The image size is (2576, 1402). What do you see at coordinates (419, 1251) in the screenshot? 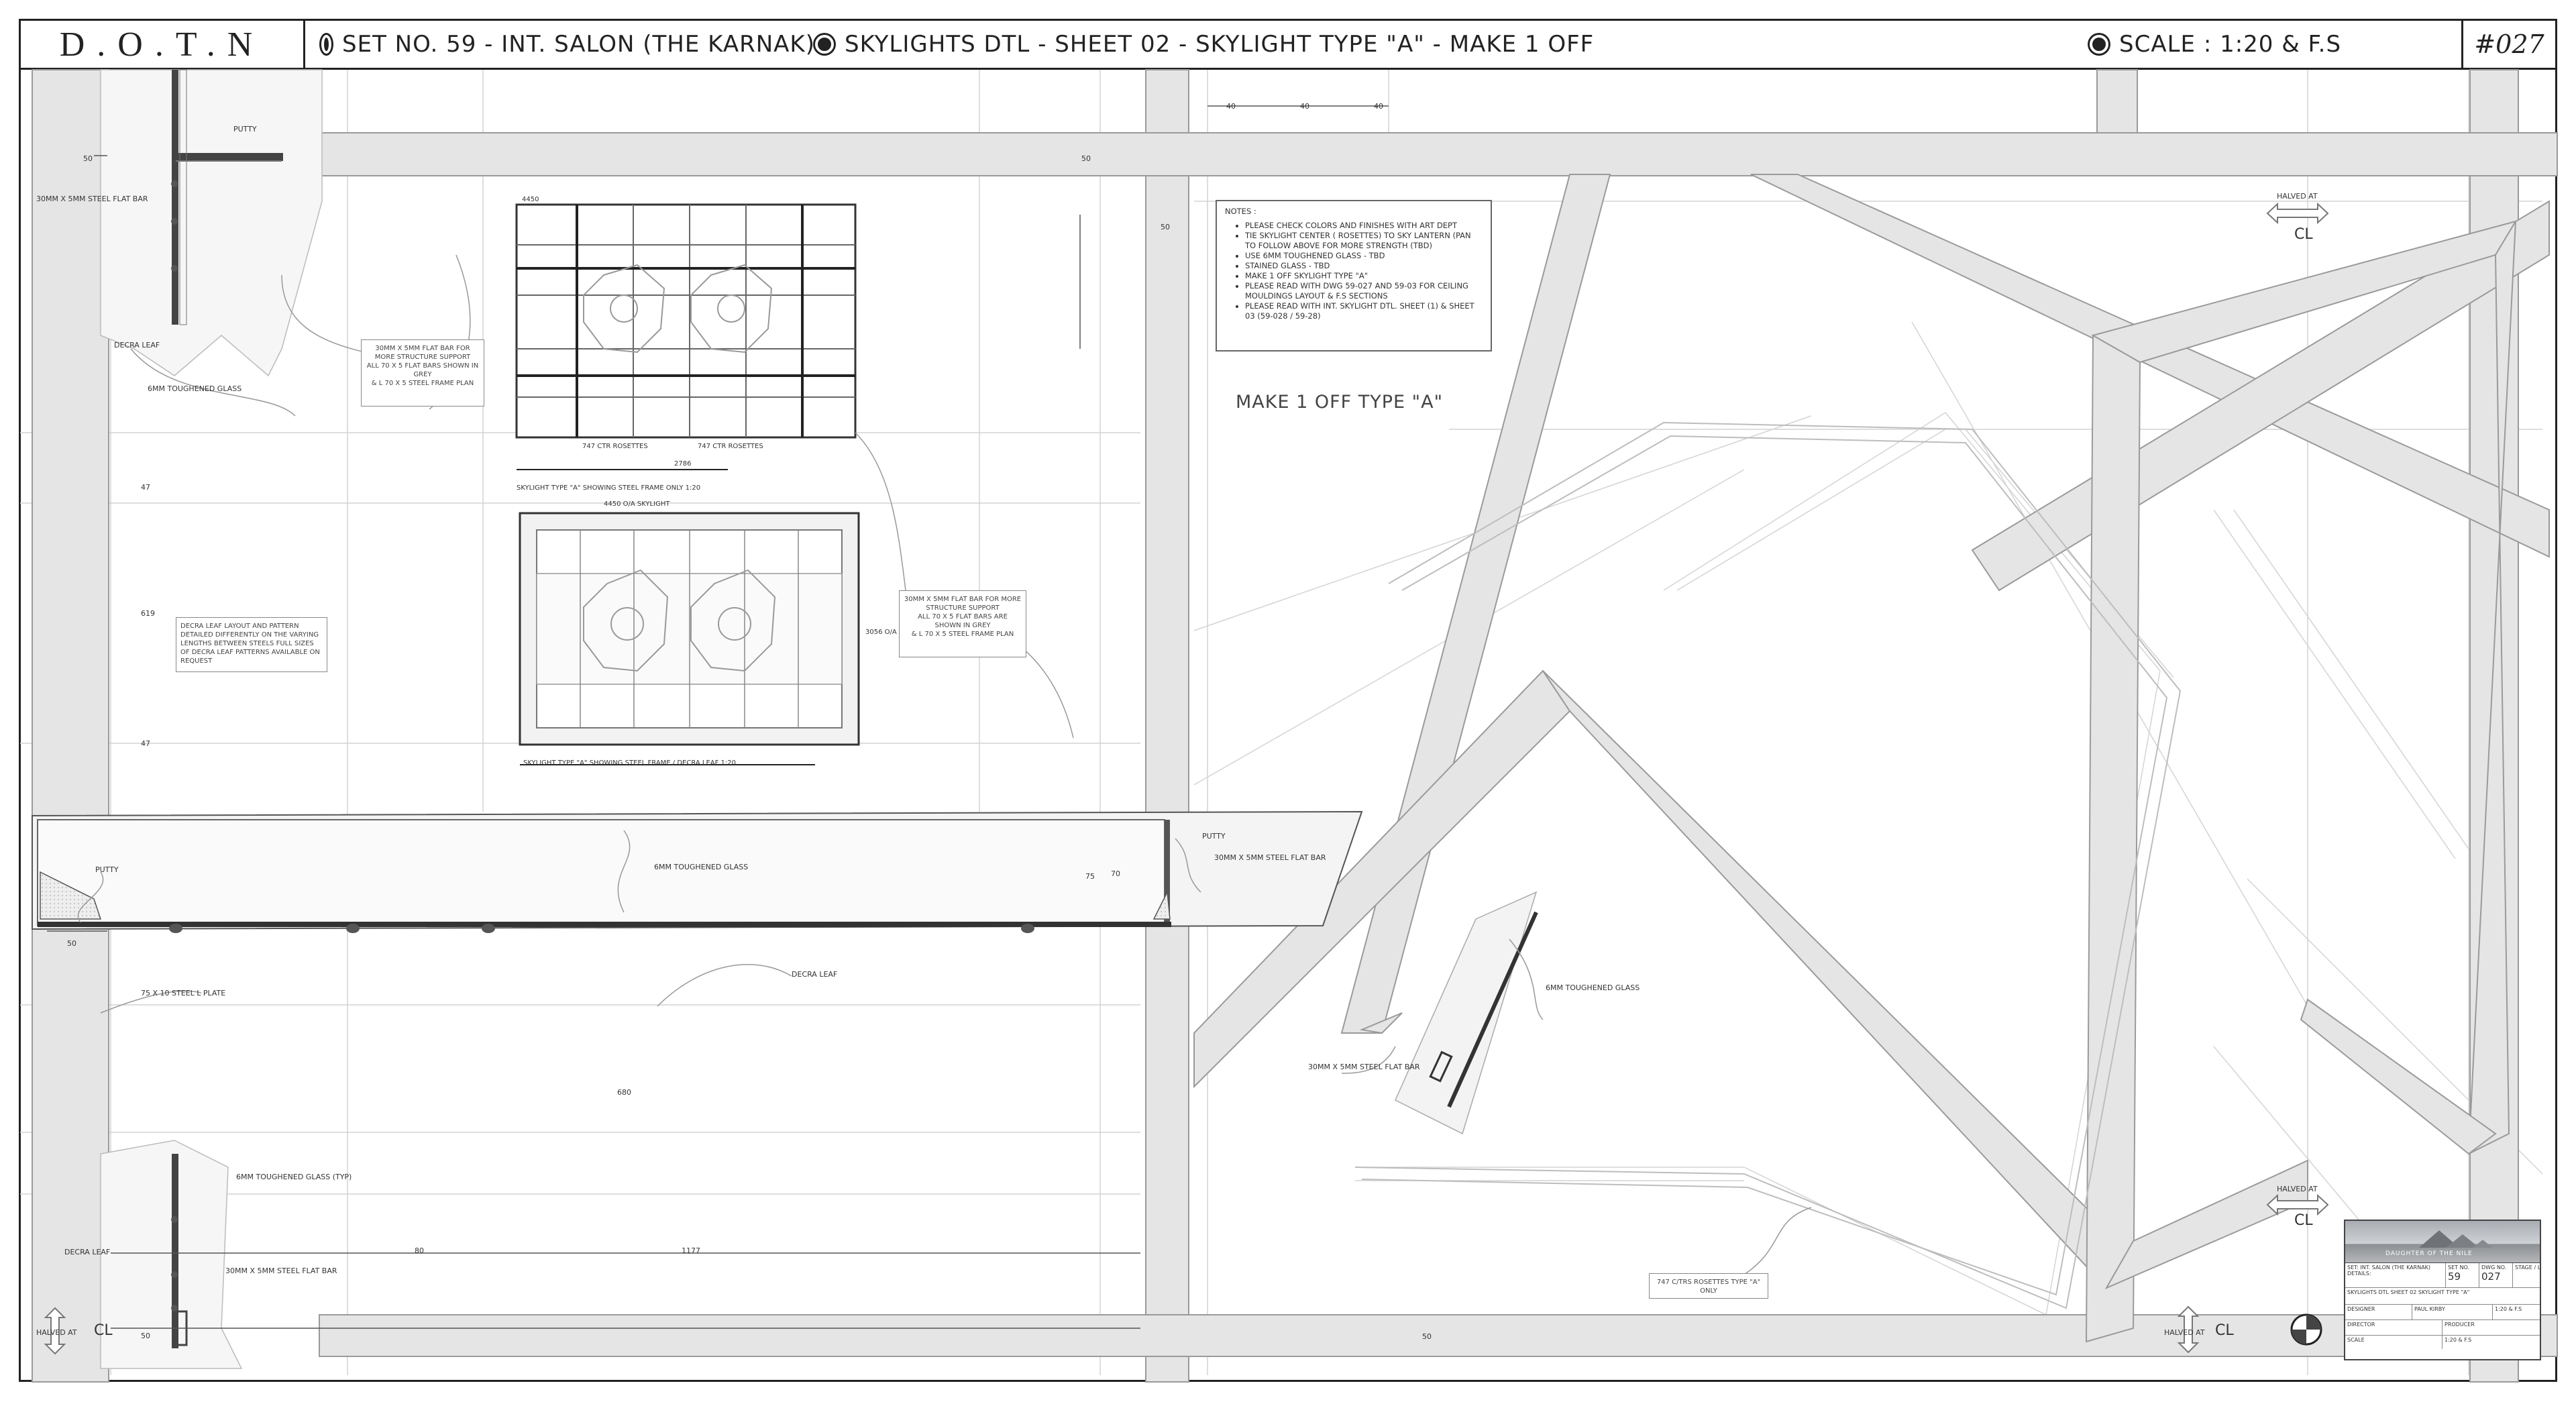
I see `dim-80: 80` at bounding box center [419, 1251].